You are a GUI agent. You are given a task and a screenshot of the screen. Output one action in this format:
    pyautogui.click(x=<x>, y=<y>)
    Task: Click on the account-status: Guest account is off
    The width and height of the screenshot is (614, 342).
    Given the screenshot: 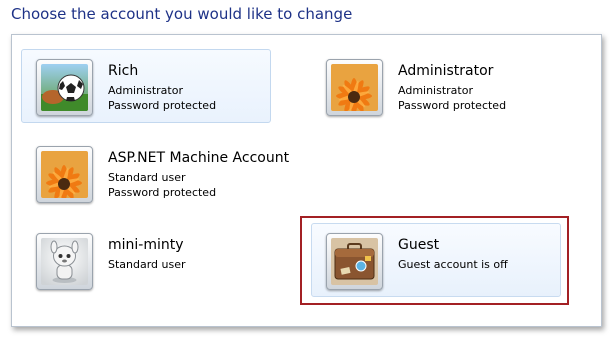 What is the action you would take?
    pyautogui.click(x=453, y=264)
    